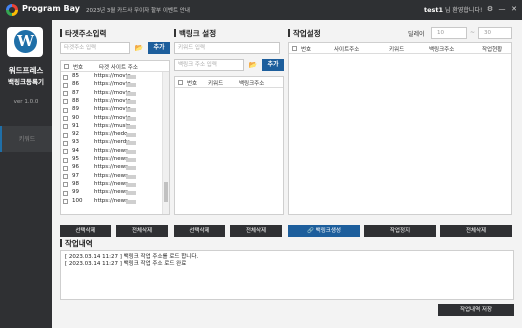 The image size is (522, 328). I want to click on minimize-button: —, so click(502, 9).